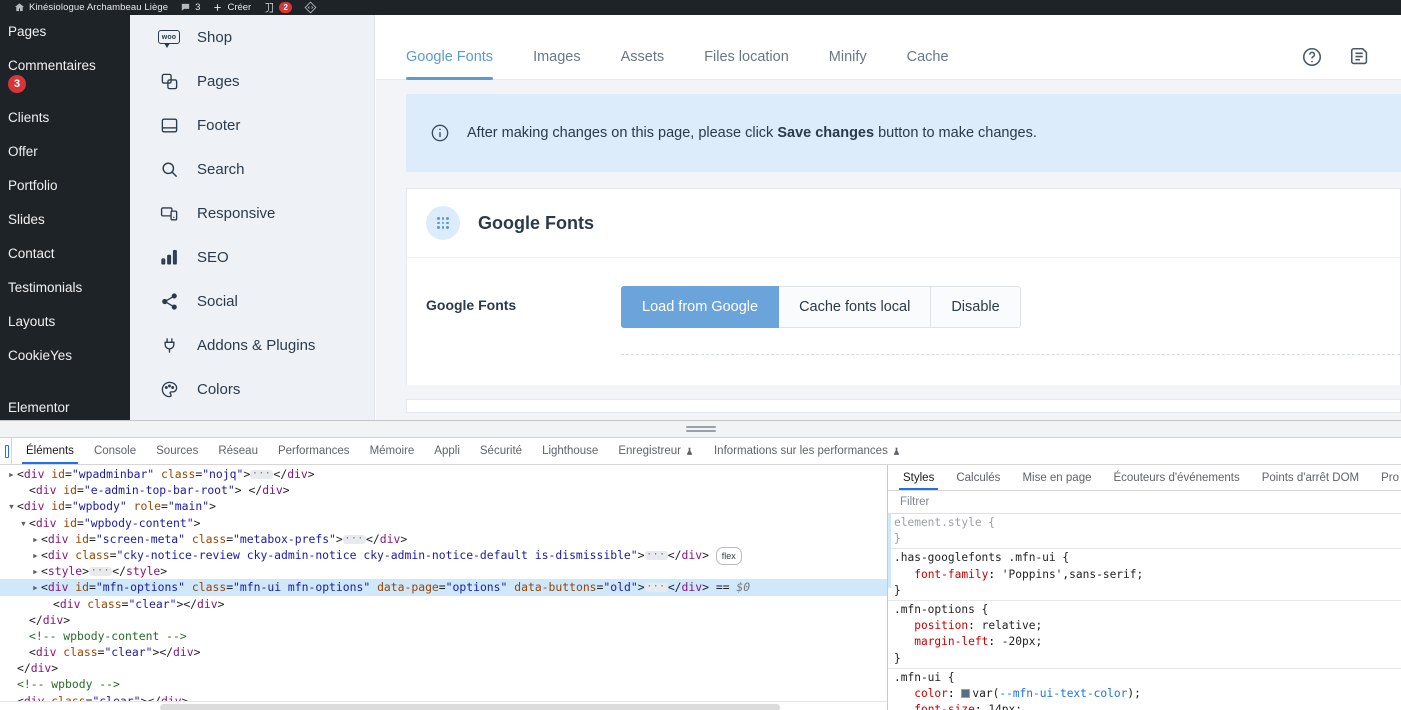 This screenshot has height=710, width=1401. I want to click on nav-item-label: Footer, so click(219, 125).